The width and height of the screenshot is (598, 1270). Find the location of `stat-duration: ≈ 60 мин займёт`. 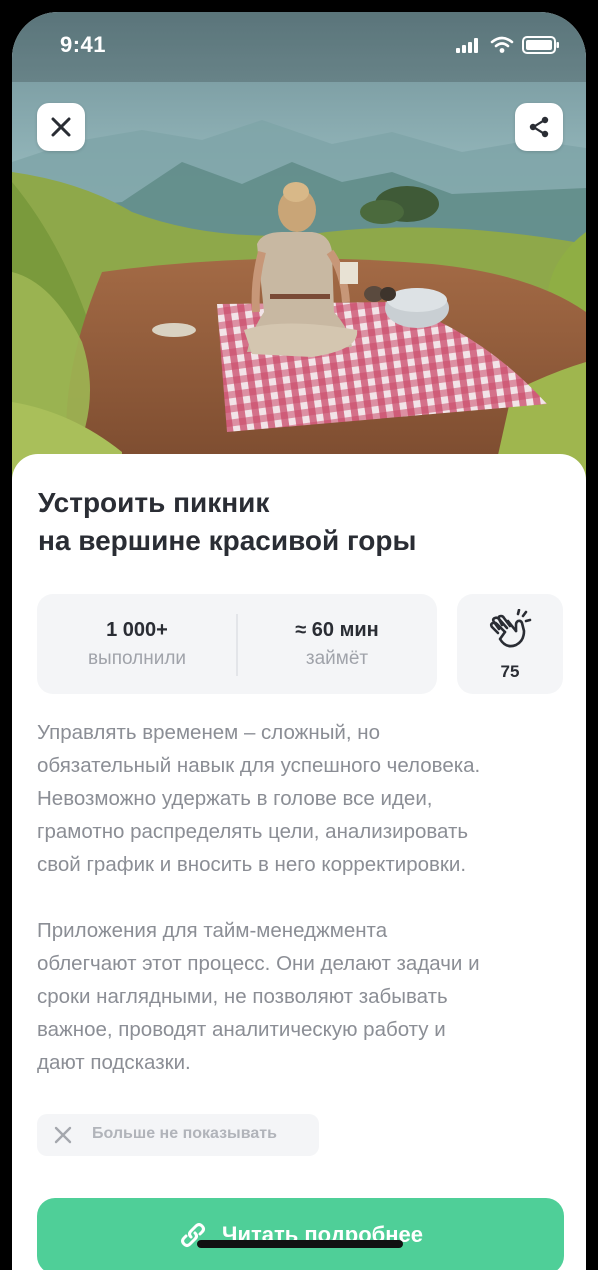

stat-duration: ≈ 60 мин займёт is located at coordinates (337, 644).